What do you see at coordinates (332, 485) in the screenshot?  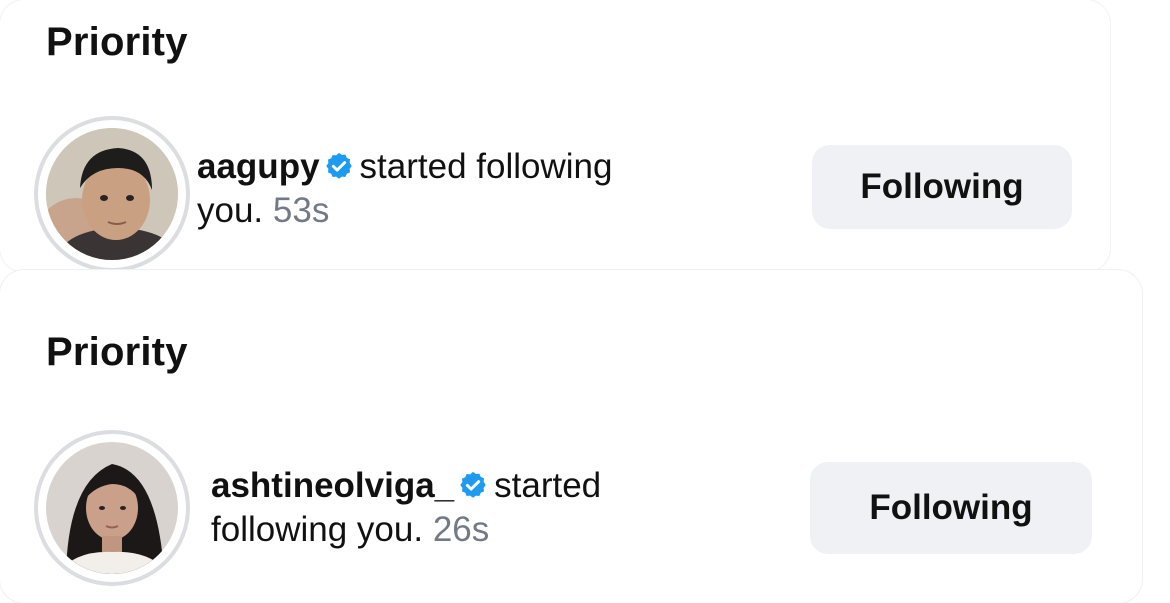 I see `username: ashtineolviga_` at bounding box center [332, 485].